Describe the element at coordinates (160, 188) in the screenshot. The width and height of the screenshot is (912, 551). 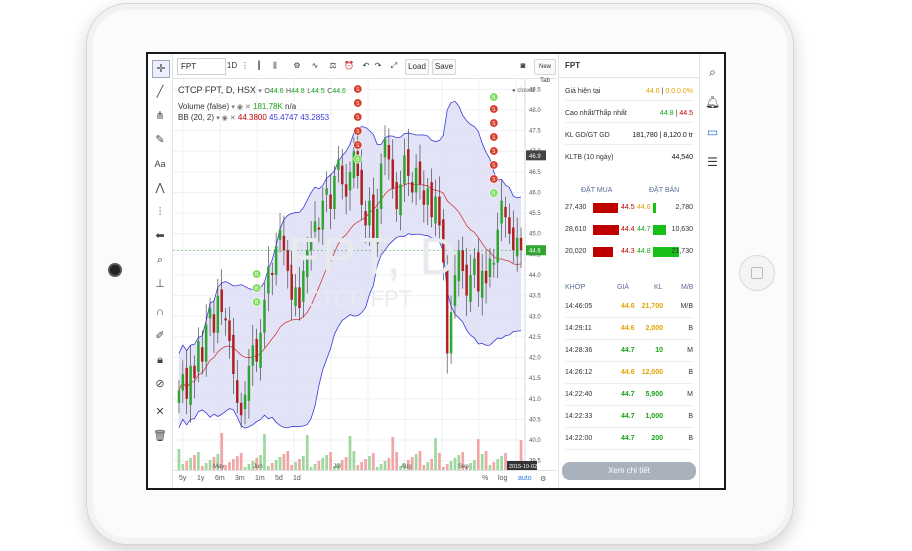
I see `pattern-icon: ⋀` at that location.